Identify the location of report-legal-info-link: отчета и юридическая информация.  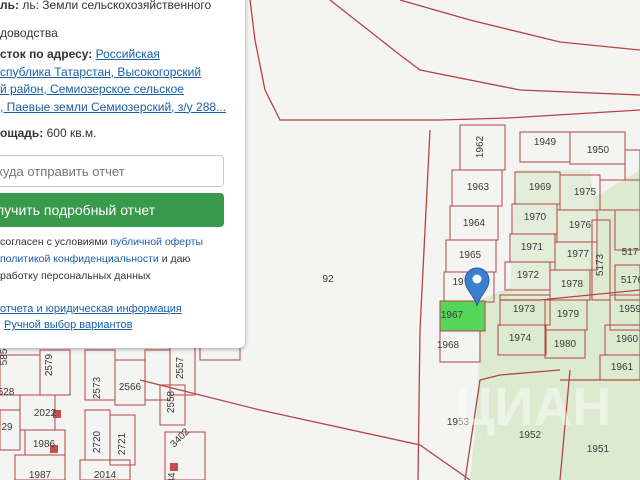
(91, 309).